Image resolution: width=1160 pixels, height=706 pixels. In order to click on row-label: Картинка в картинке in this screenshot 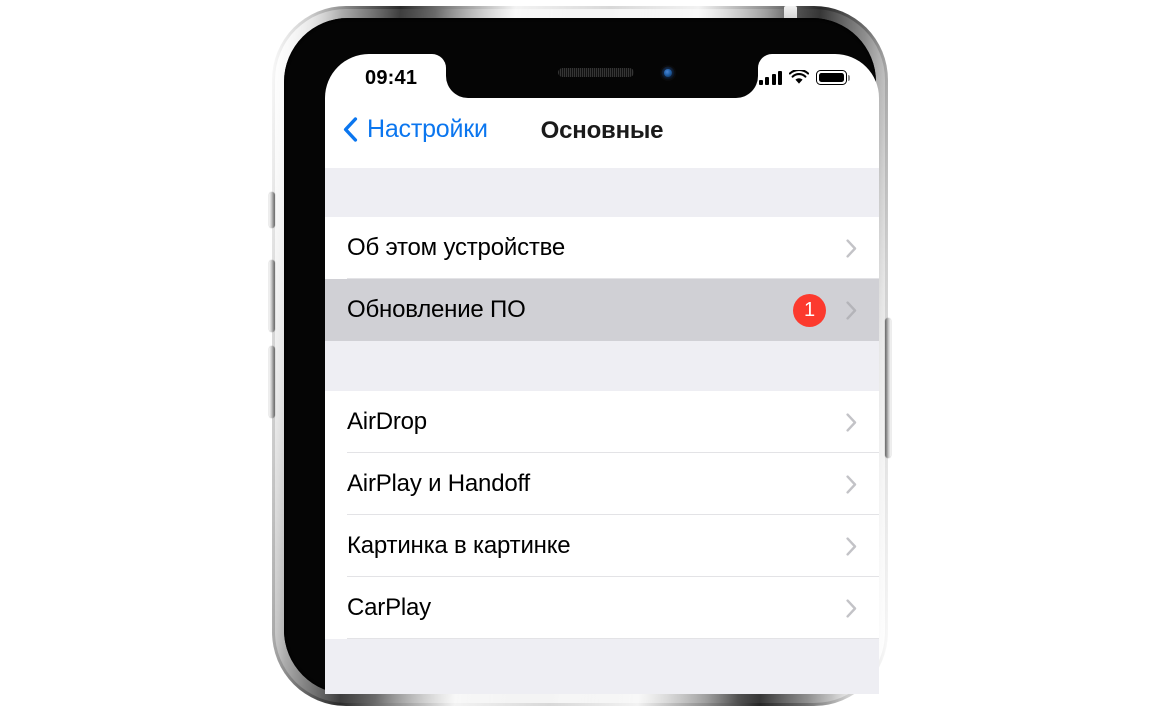, I will do `click(459, 545)`.